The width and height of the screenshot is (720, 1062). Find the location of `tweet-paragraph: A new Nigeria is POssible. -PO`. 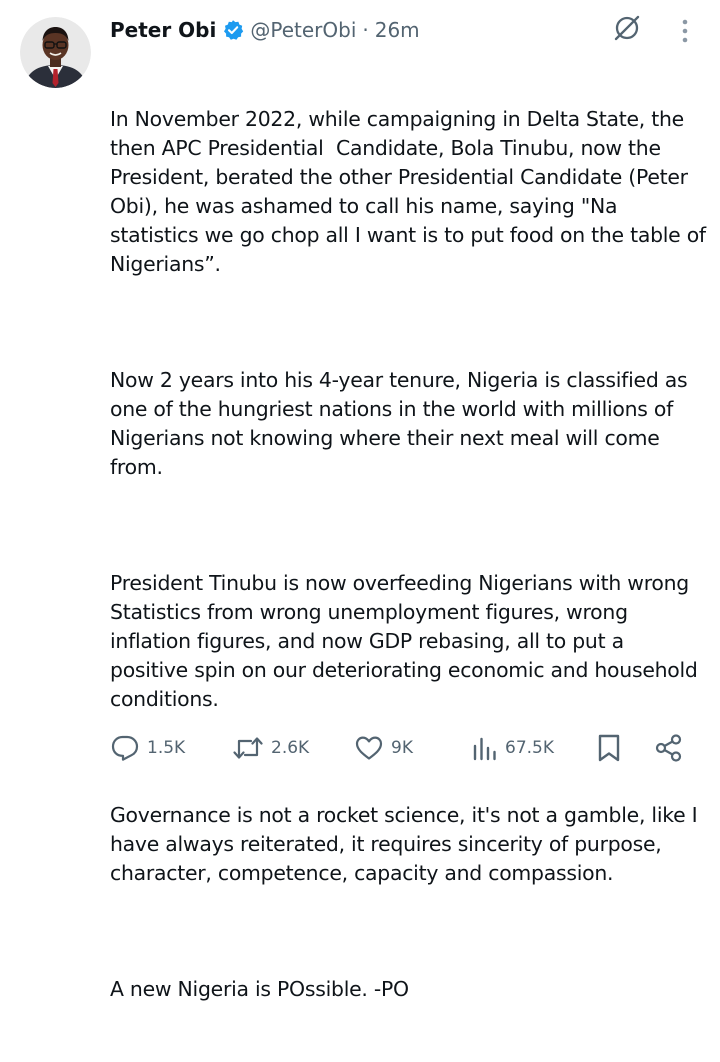

tweet-paragraph: A new Nigeria is POssible. -PO is located at coordinates (259, 989).